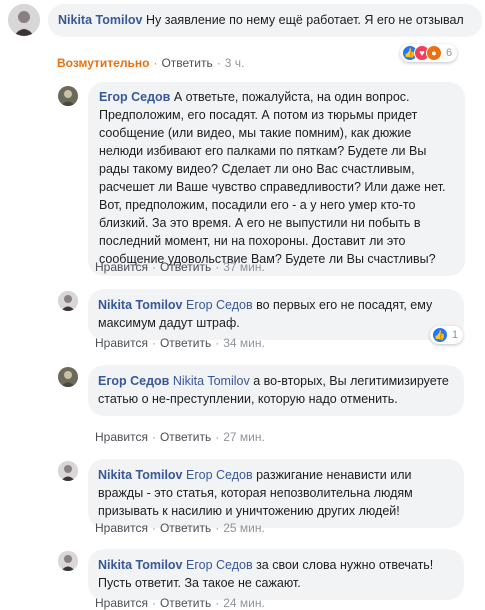 The width and height of the screenshot is (485, 610). I want to click on timestamp: 34 мин., so click(244, 343).